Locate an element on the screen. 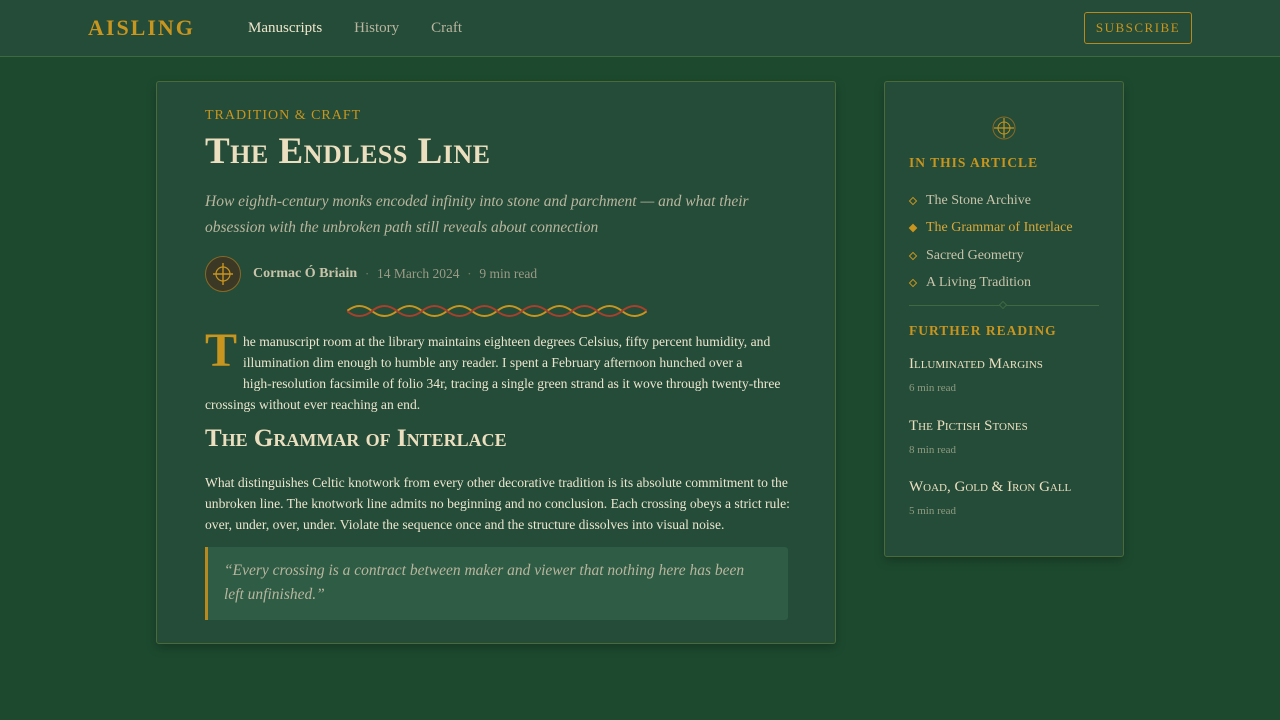 This screenshot has width=1280, height=720. subscribe-button: SUBSCRIBE is located at coordinates (1138, 28).